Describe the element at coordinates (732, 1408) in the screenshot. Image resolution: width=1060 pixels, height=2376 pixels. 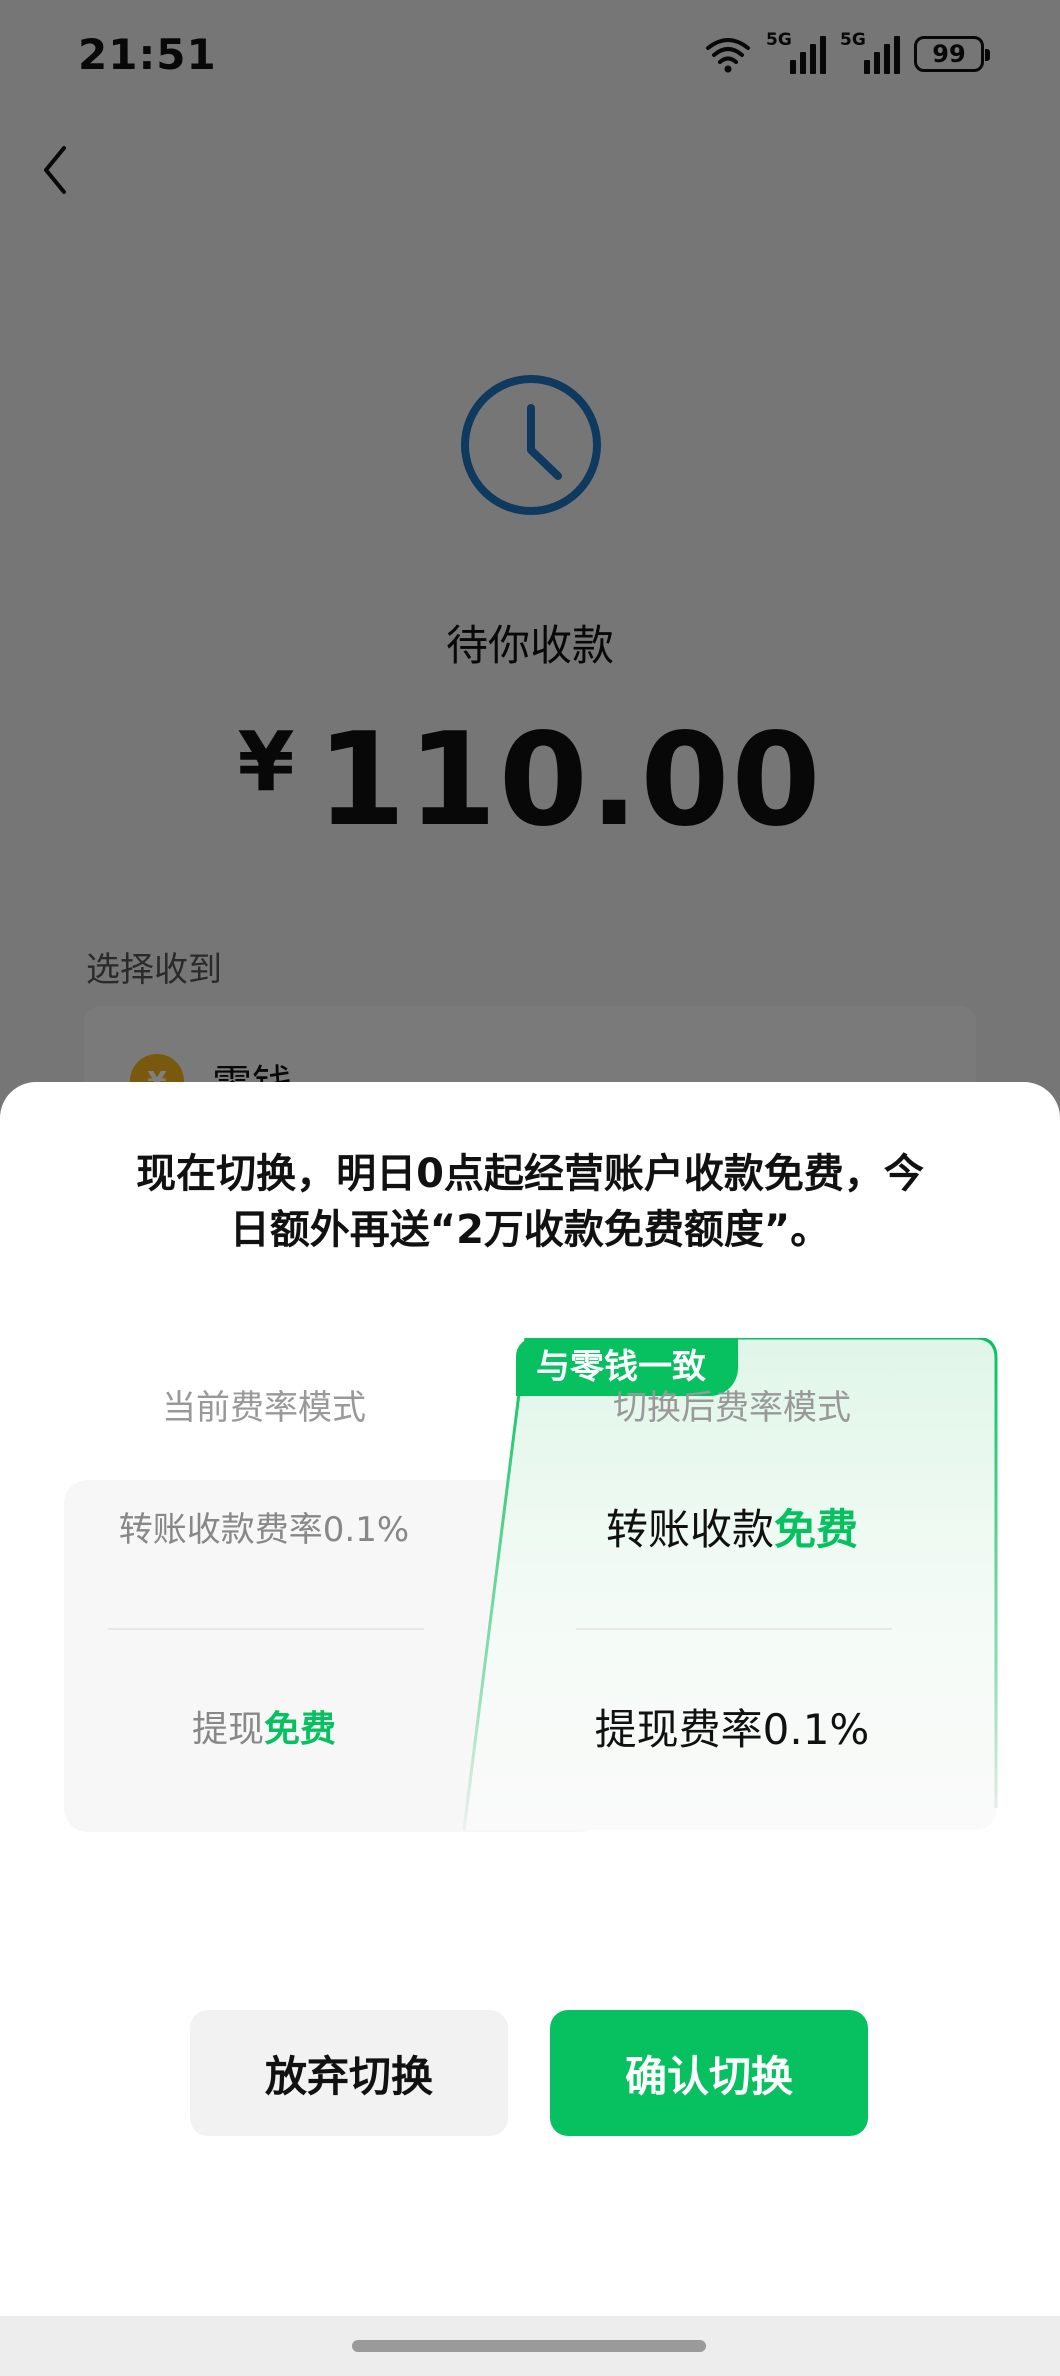
I see `new-mode-heading: 切换后费率模式` at that location.